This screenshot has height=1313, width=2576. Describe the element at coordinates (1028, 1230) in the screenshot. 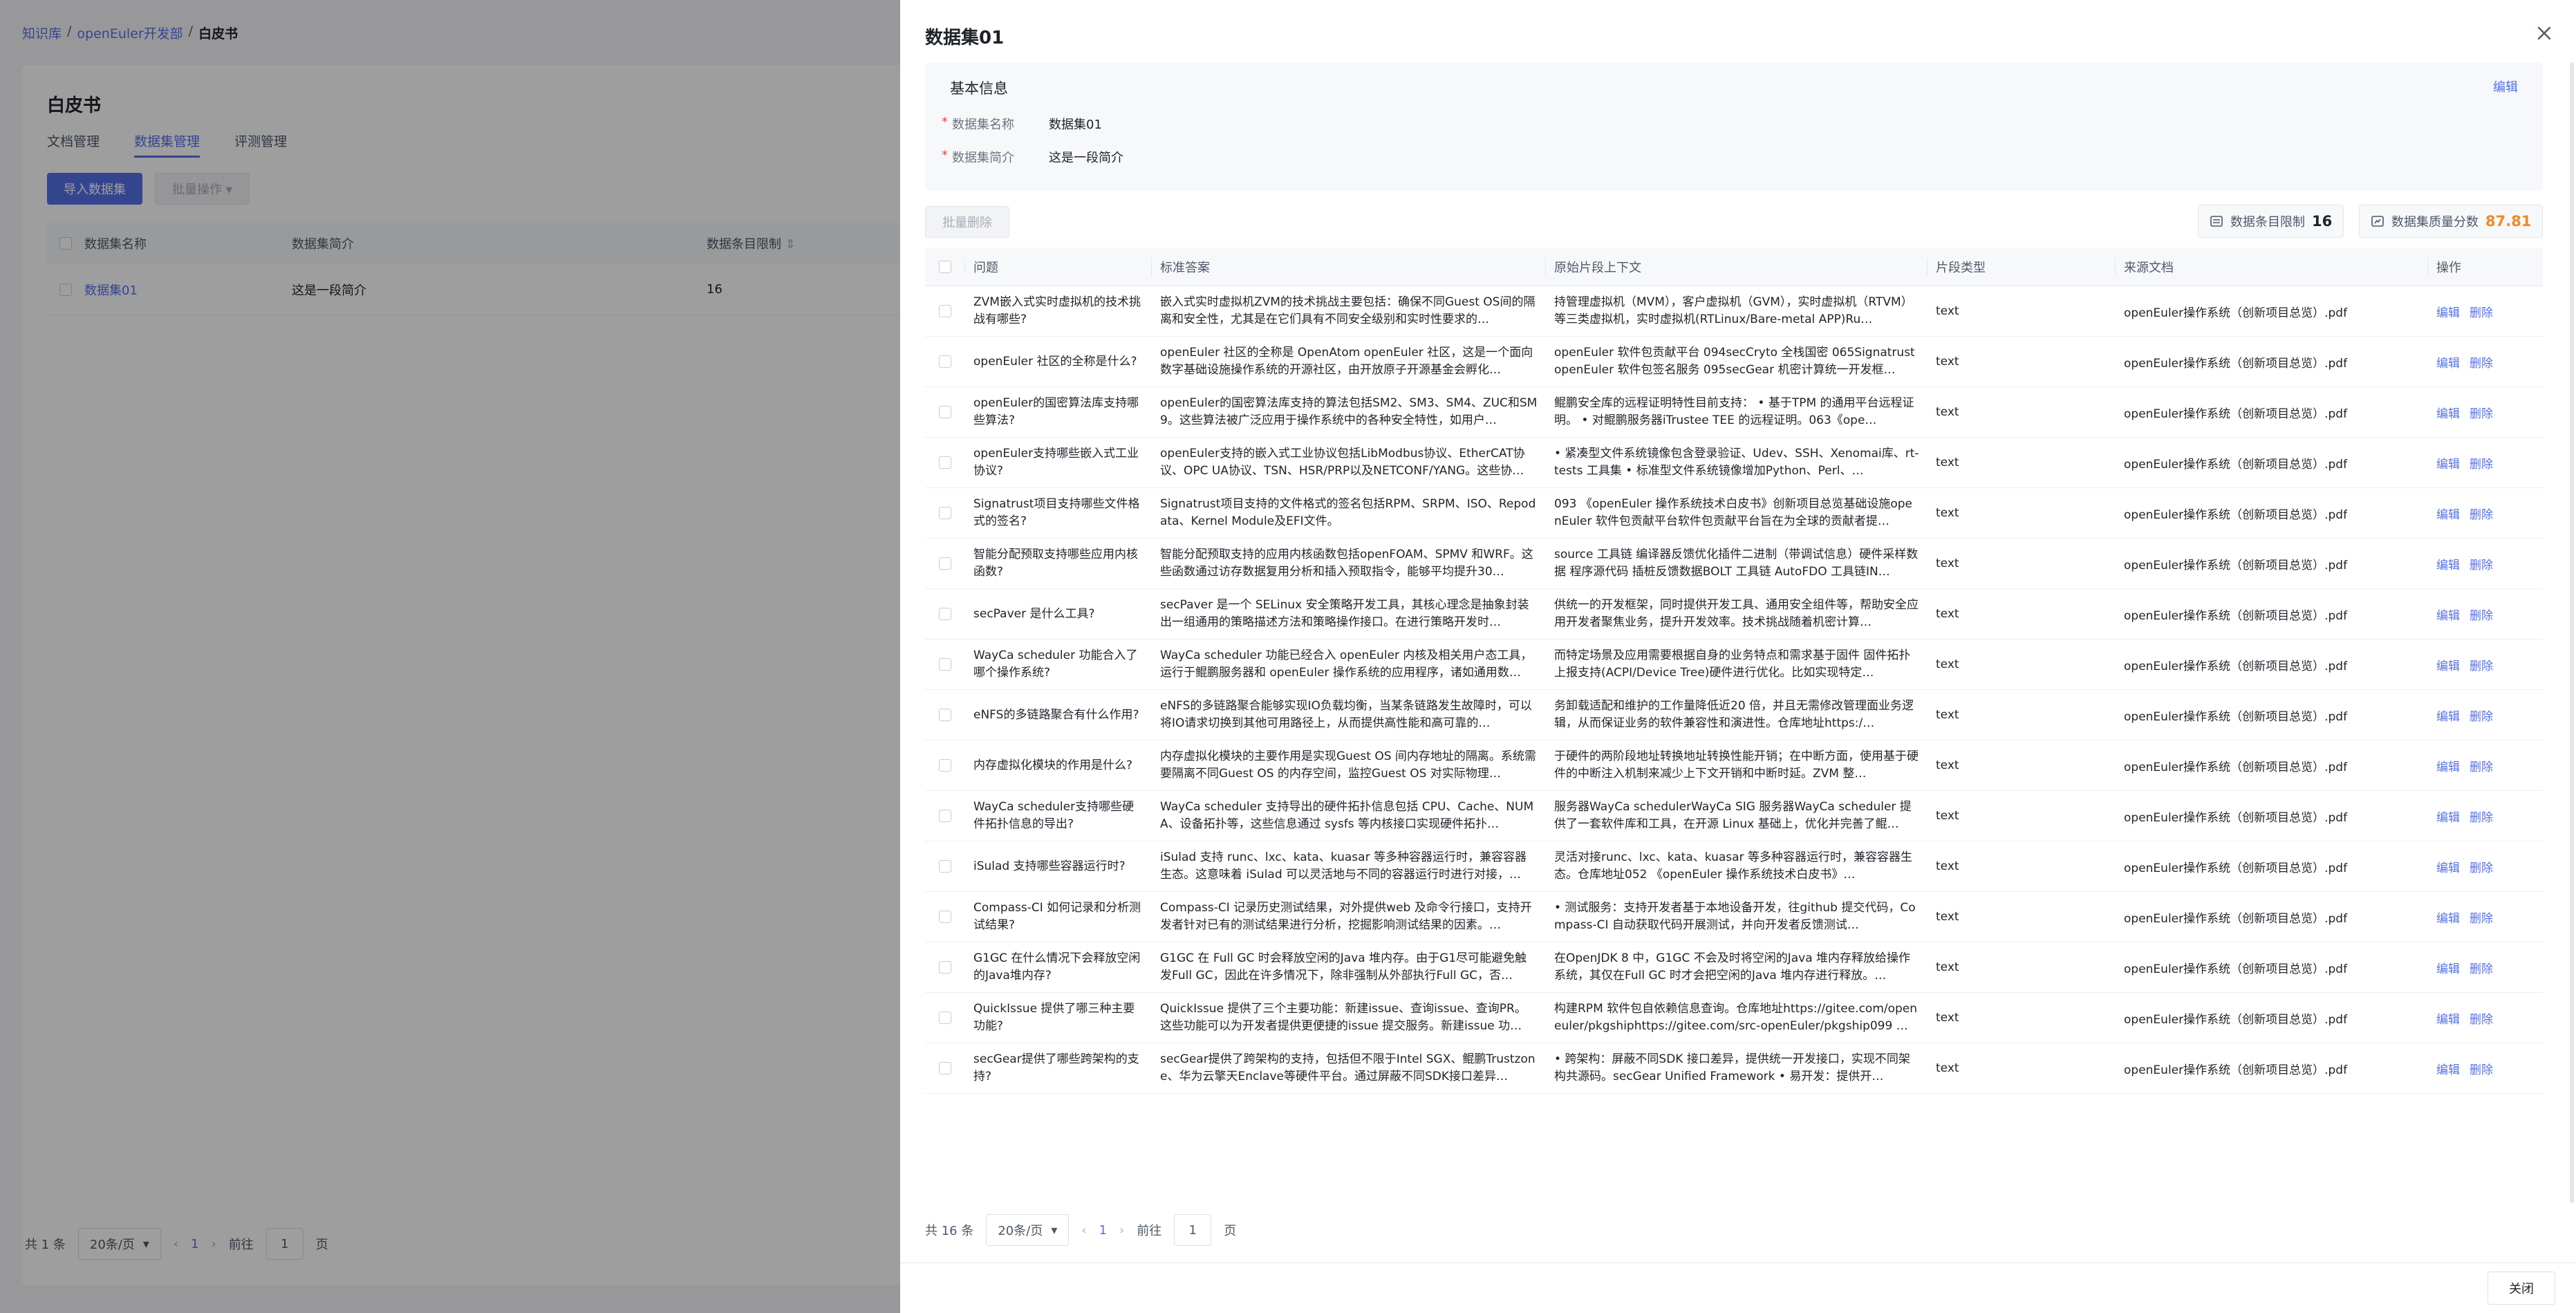

I see `page-size-select: 20条/页 ▾` at that location.